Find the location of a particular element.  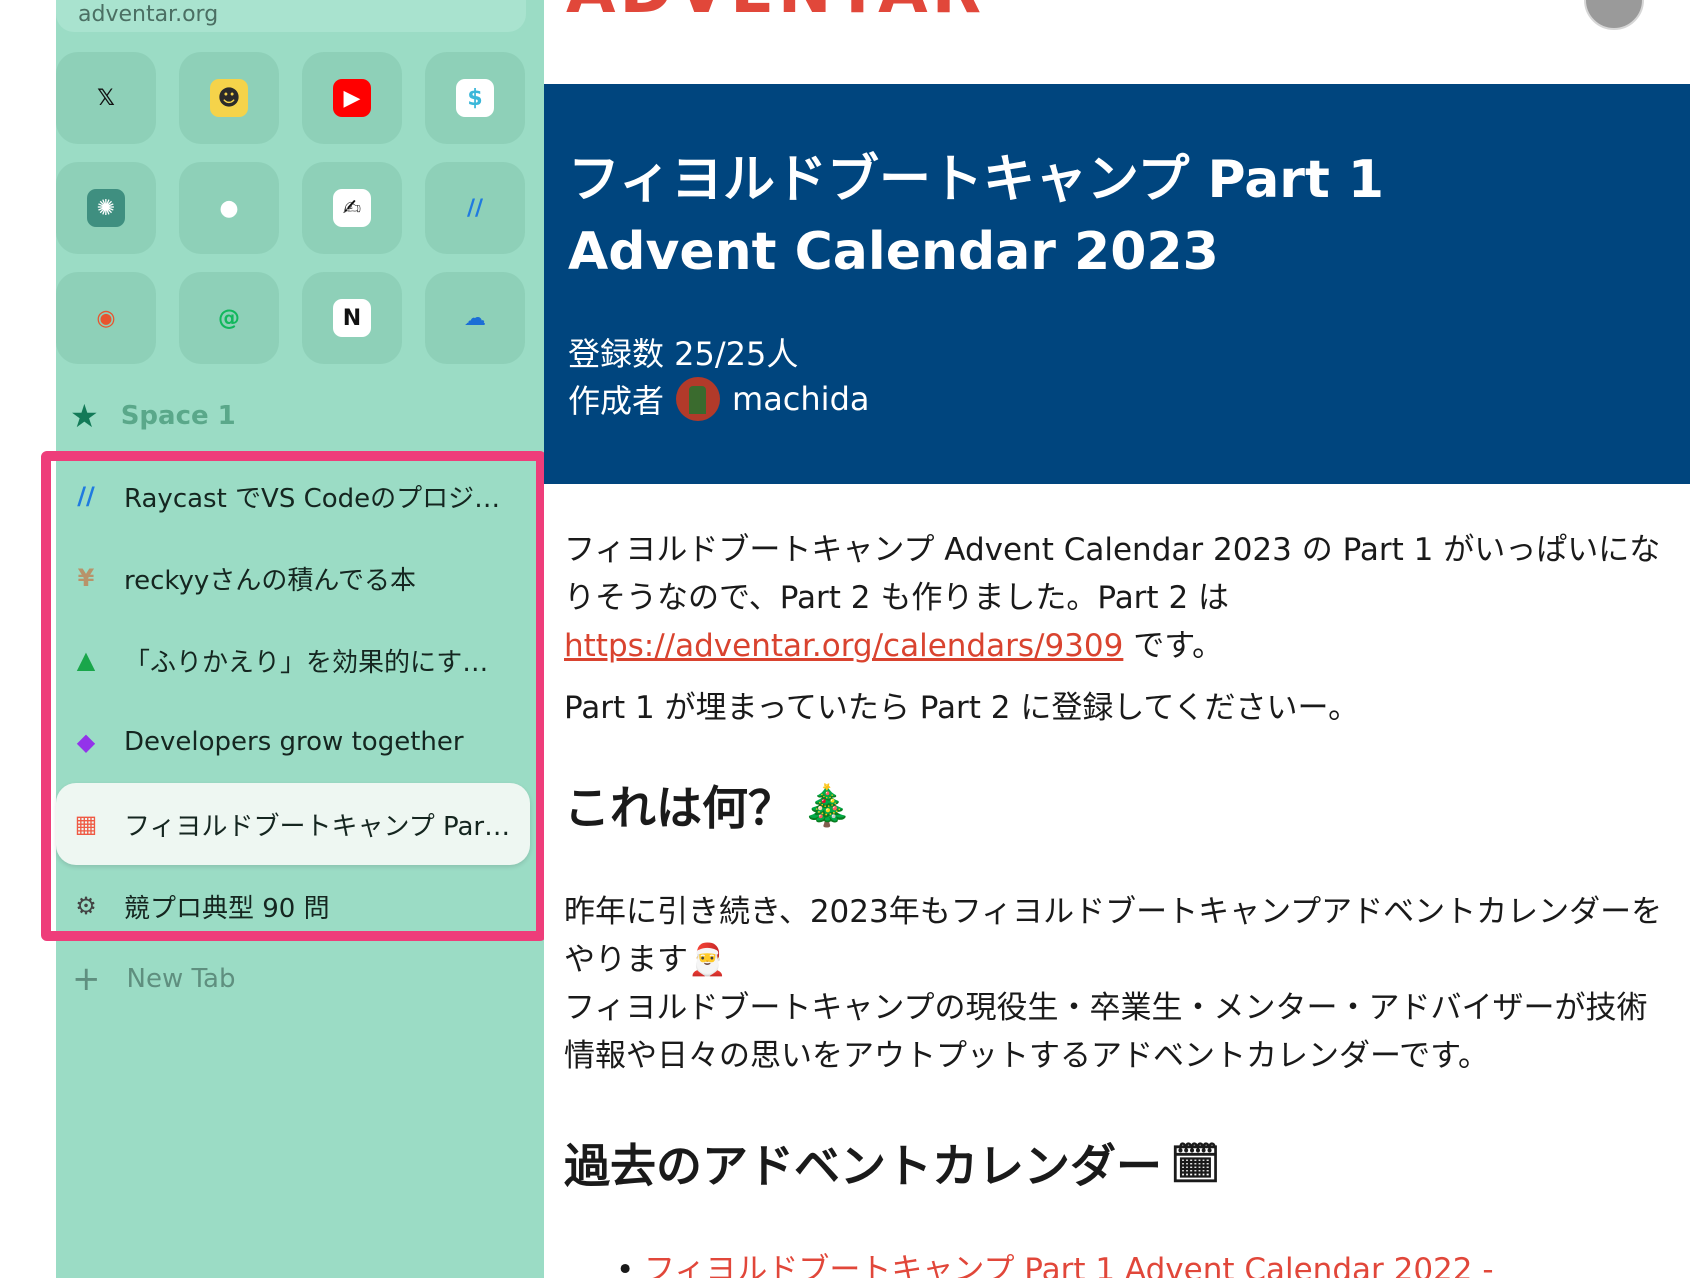

space-header: ★ Space 1 is located at coordinates (153, 416).